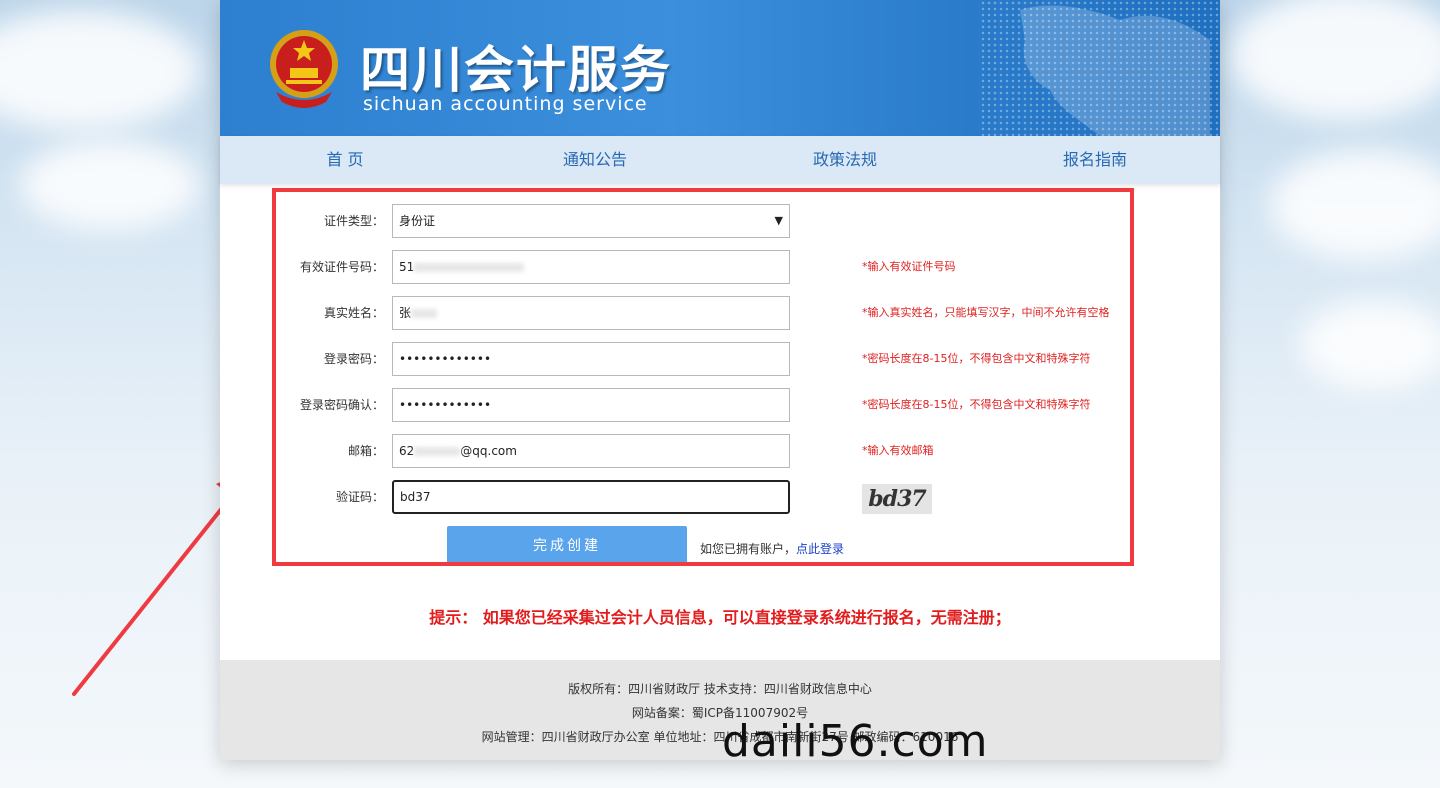 This screenshot has height=788, width=1440. Describe the element at coordinates (353, 221) in the screenshot. I see `id-type-label: 证件类型：` at that location.